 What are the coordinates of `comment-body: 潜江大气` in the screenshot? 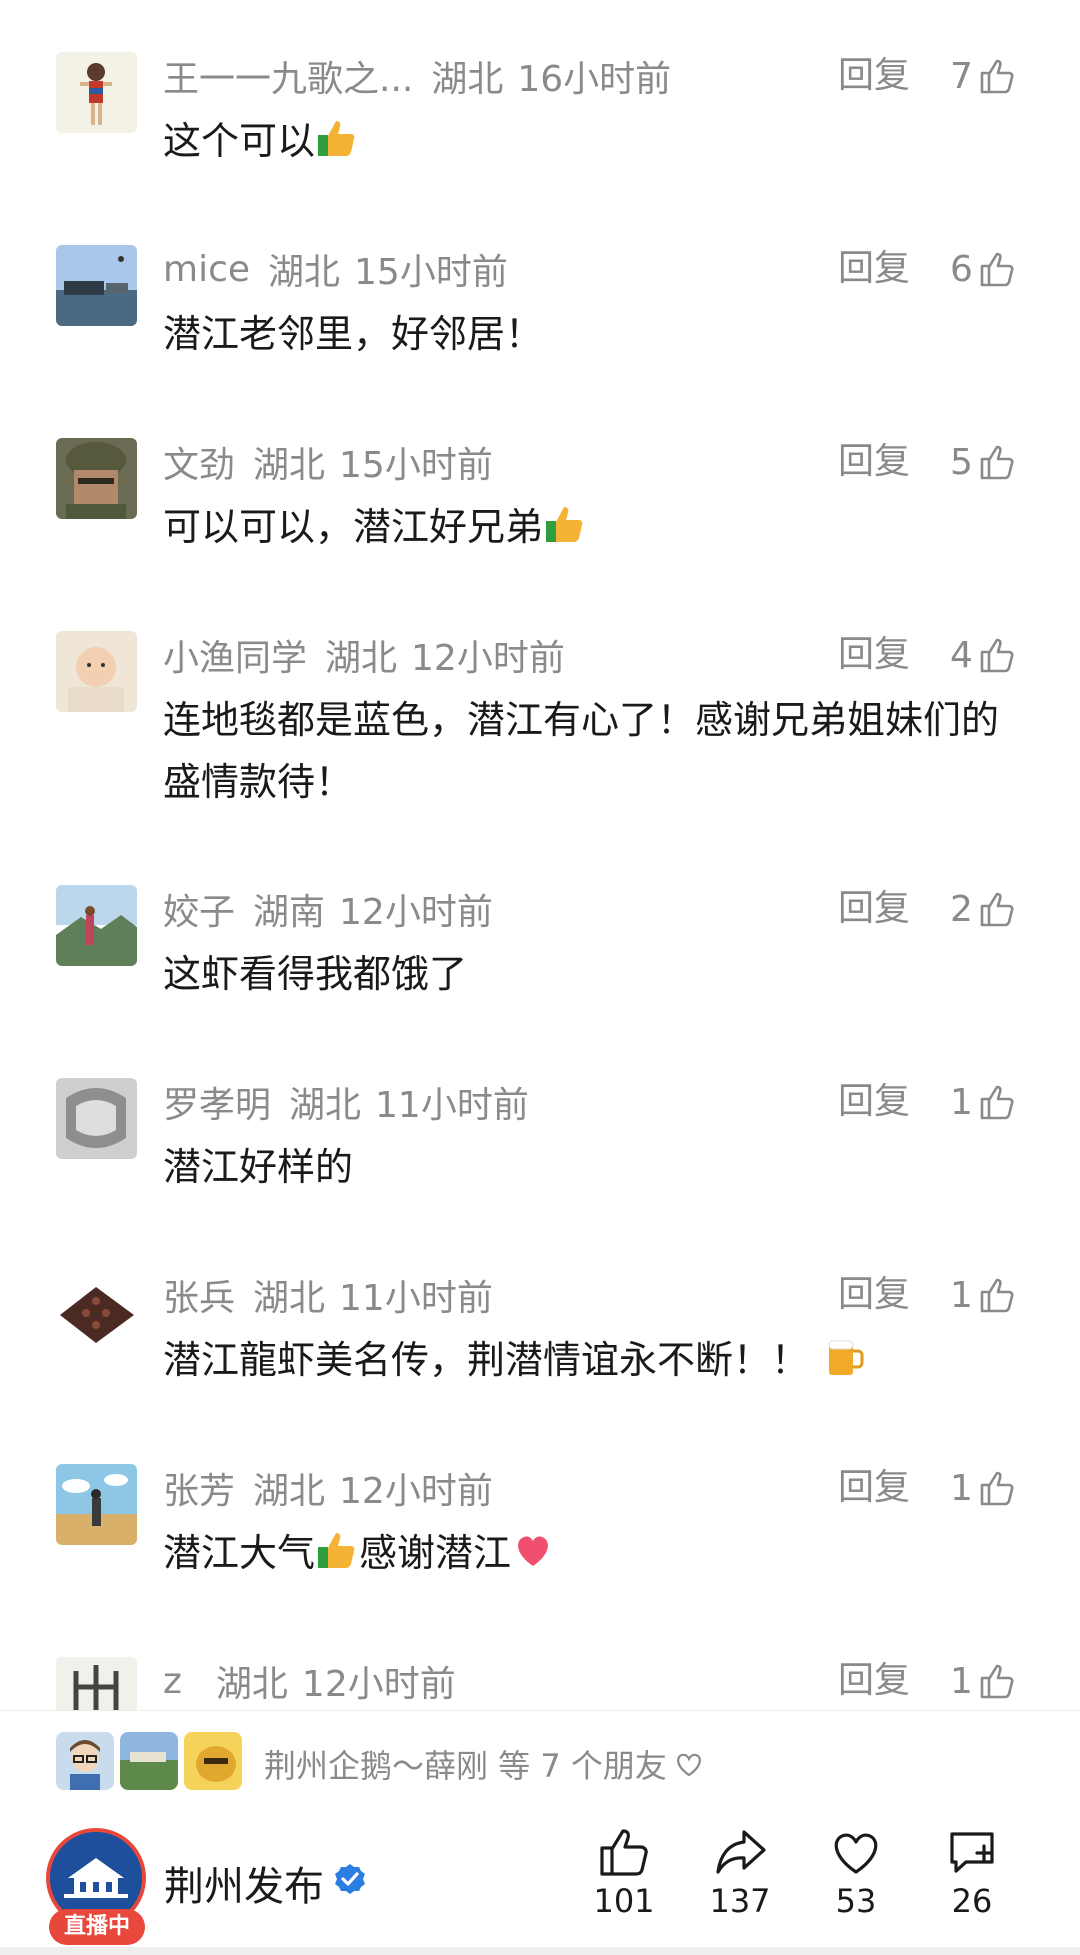 It's located at (239, 1553).